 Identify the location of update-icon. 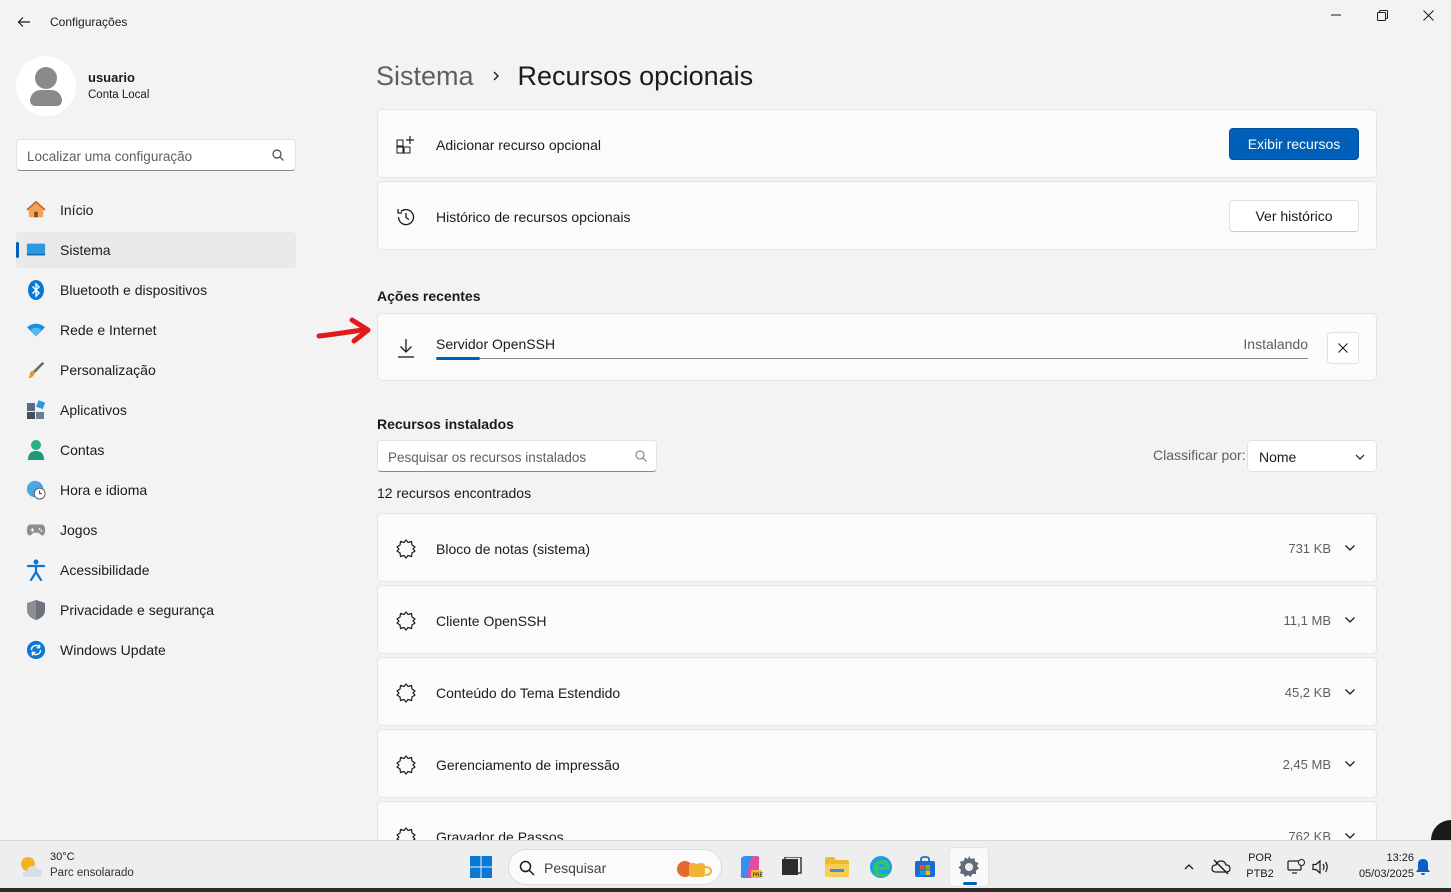
(36, 650).